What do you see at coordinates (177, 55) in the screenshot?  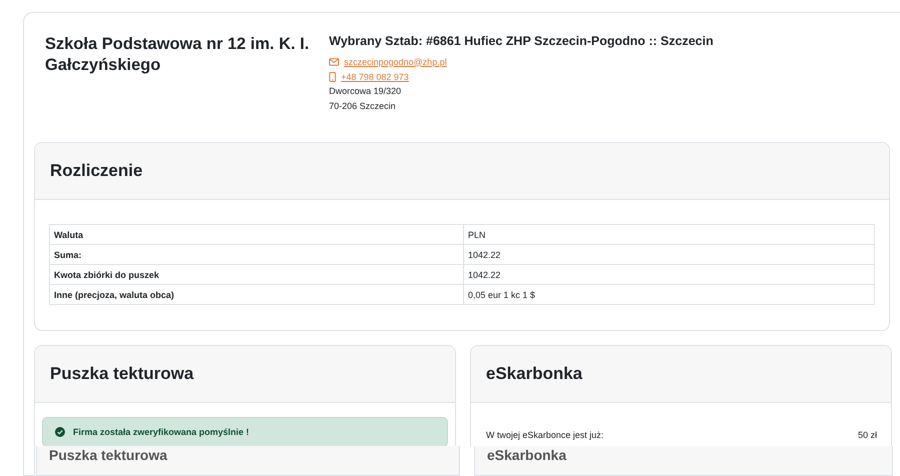 I see `school-name: Szkoła Podstawowa nr 12 im. K. I. Gałczyńskiego` at bounding box center [177, 55].